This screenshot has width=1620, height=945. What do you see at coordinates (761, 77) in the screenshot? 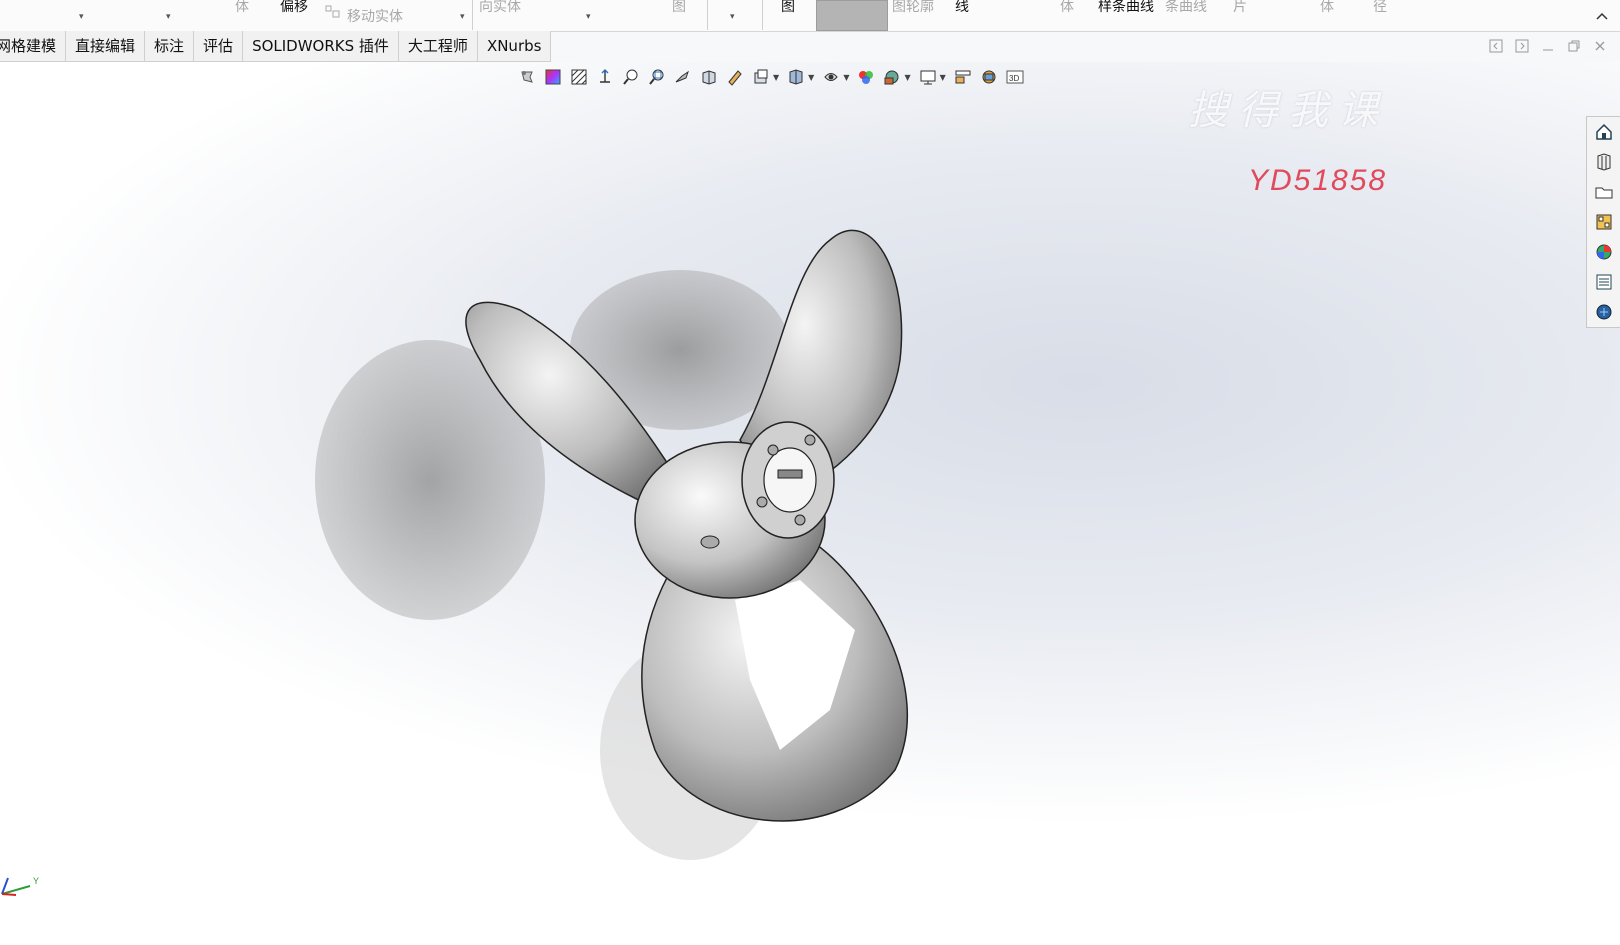
I see `view-settings-icon` at bounding box center [761, 77].